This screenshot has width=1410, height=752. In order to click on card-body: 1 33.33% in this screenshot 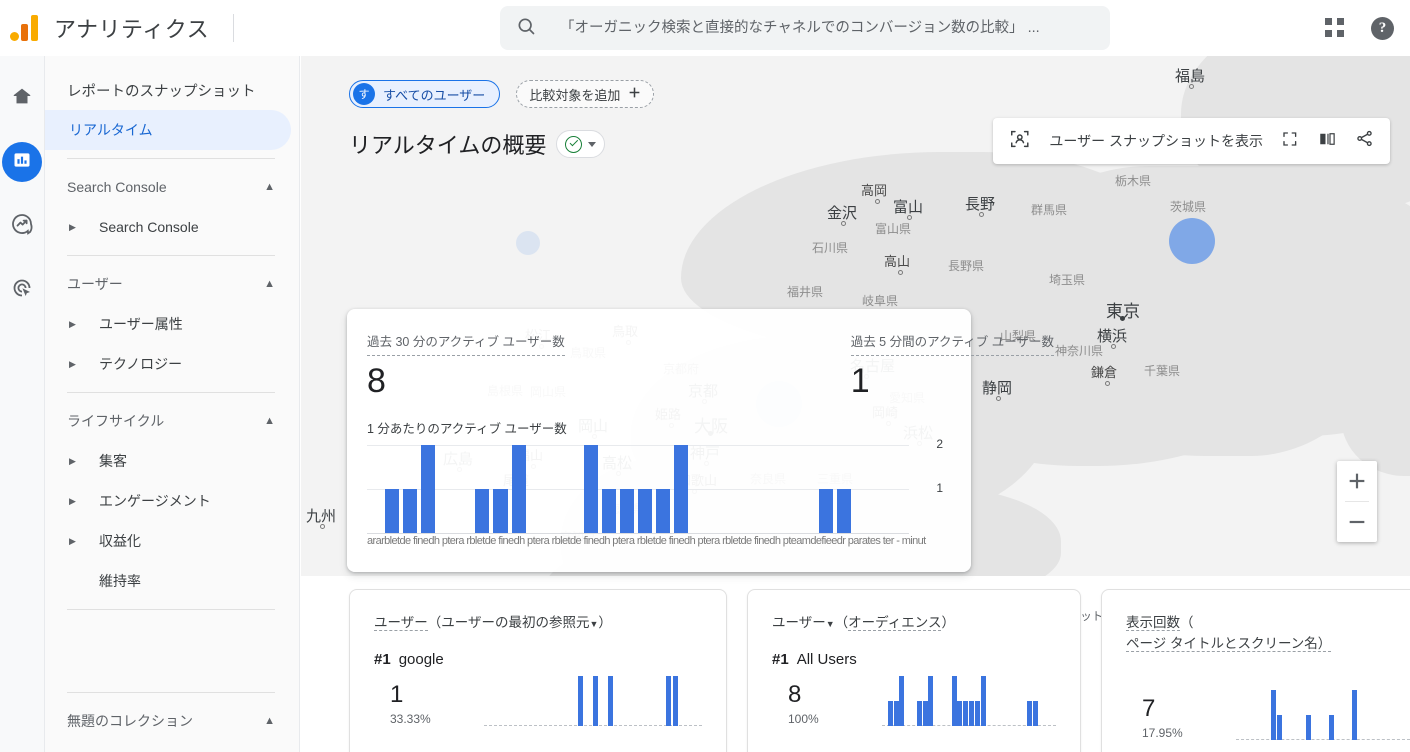, I will do `click(538, 700)`.